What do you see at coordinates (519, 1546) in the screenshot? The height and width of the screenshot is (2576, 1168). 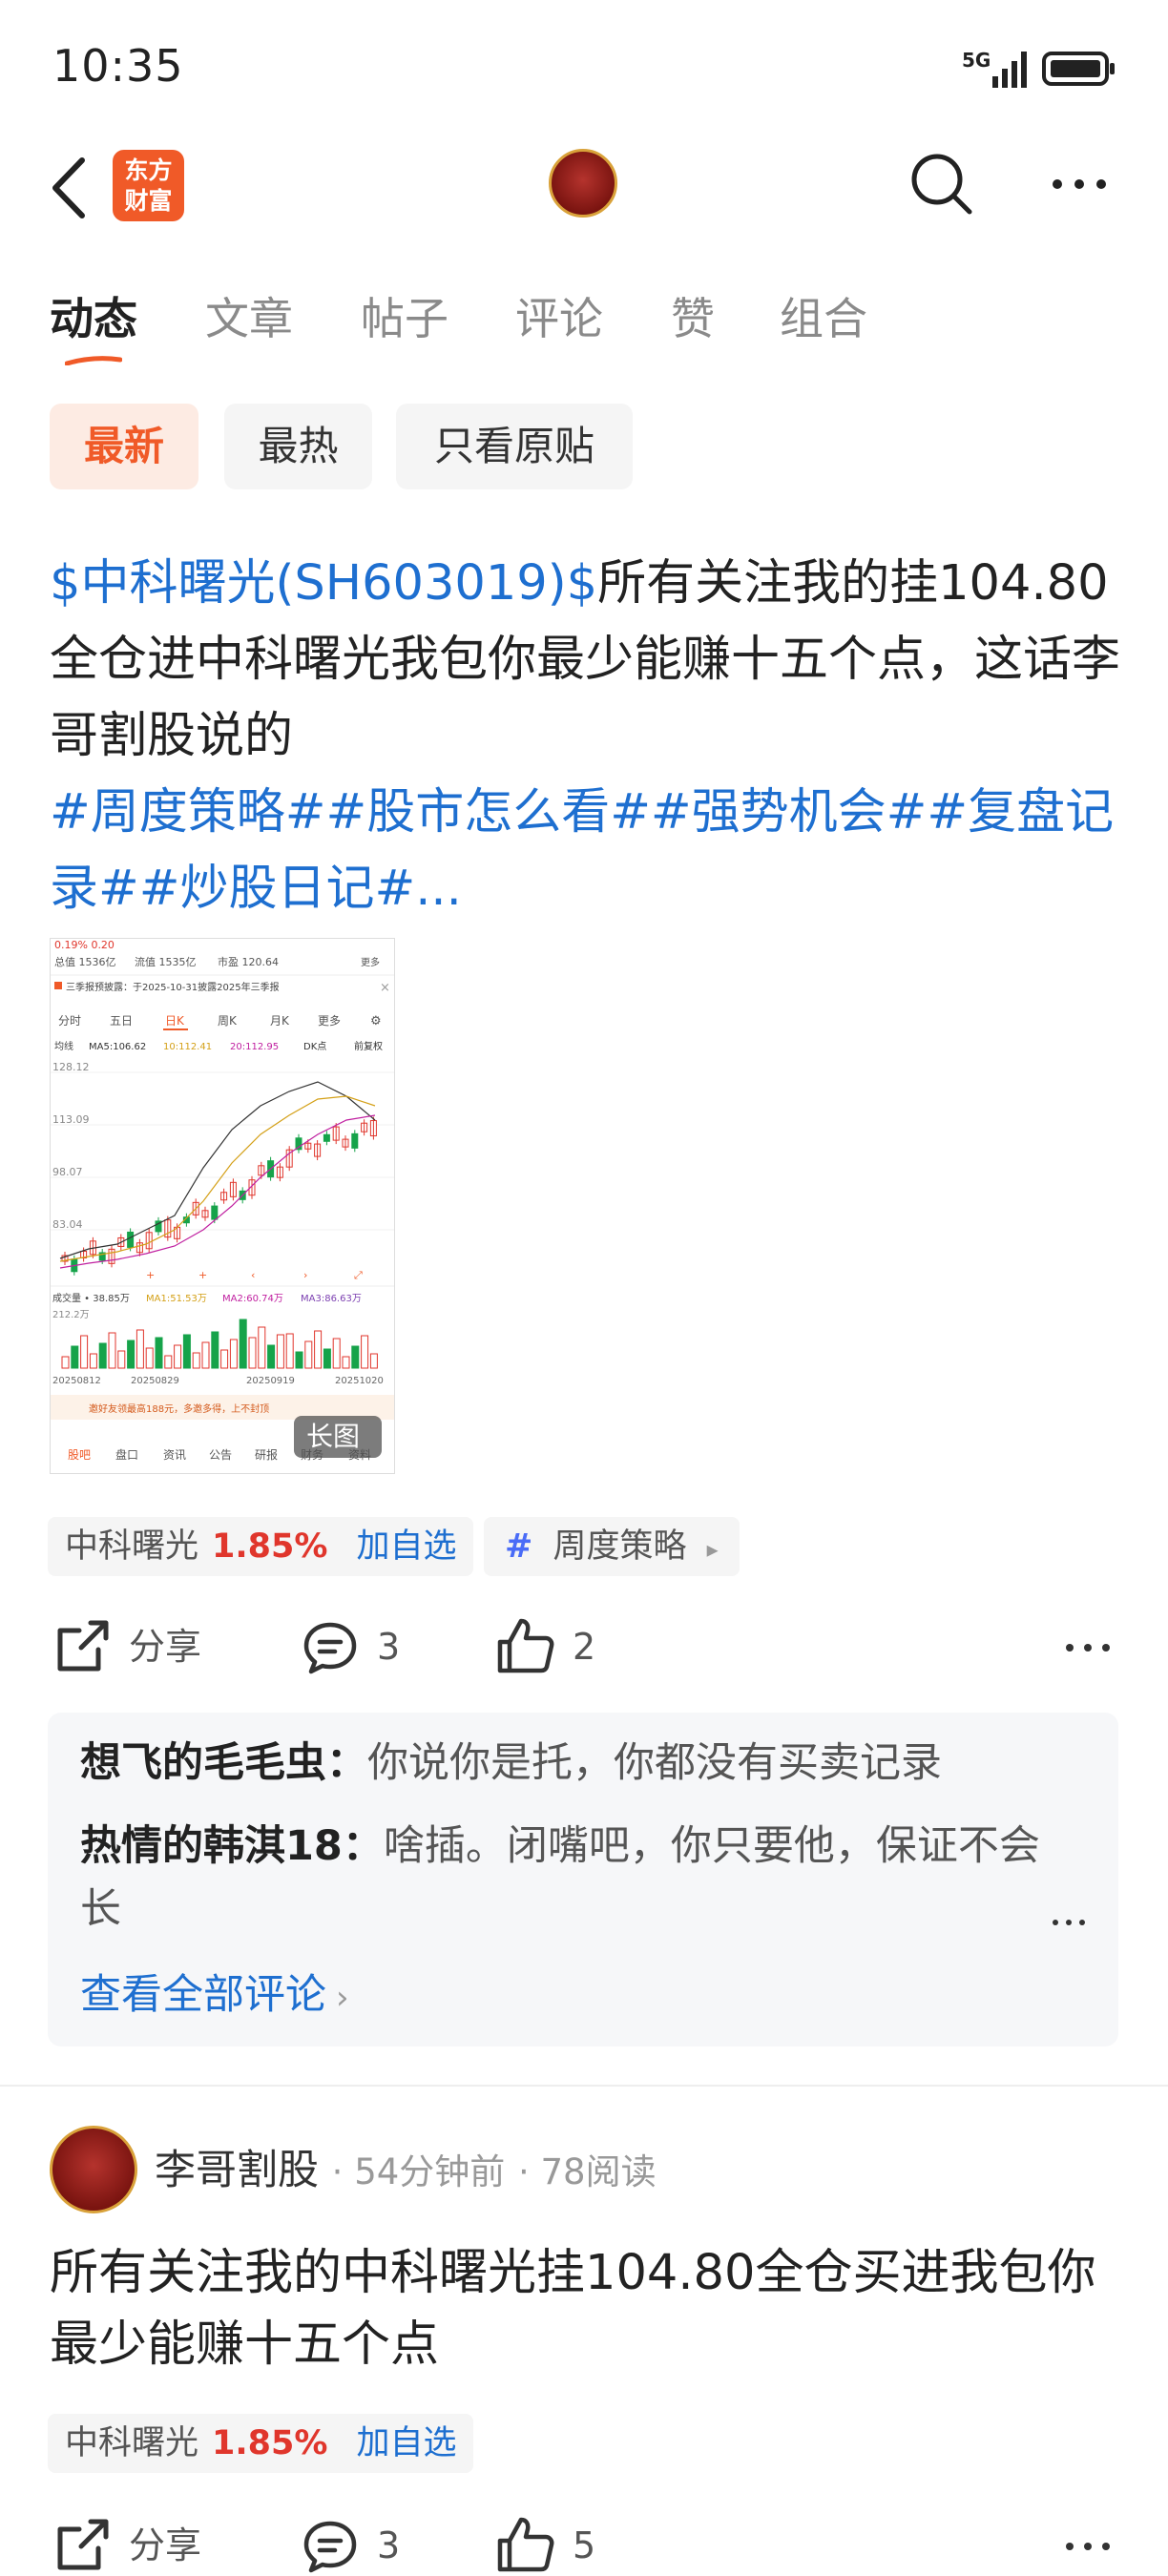 I see `hashtag-icon: #` at bounding box center [519, 1546].